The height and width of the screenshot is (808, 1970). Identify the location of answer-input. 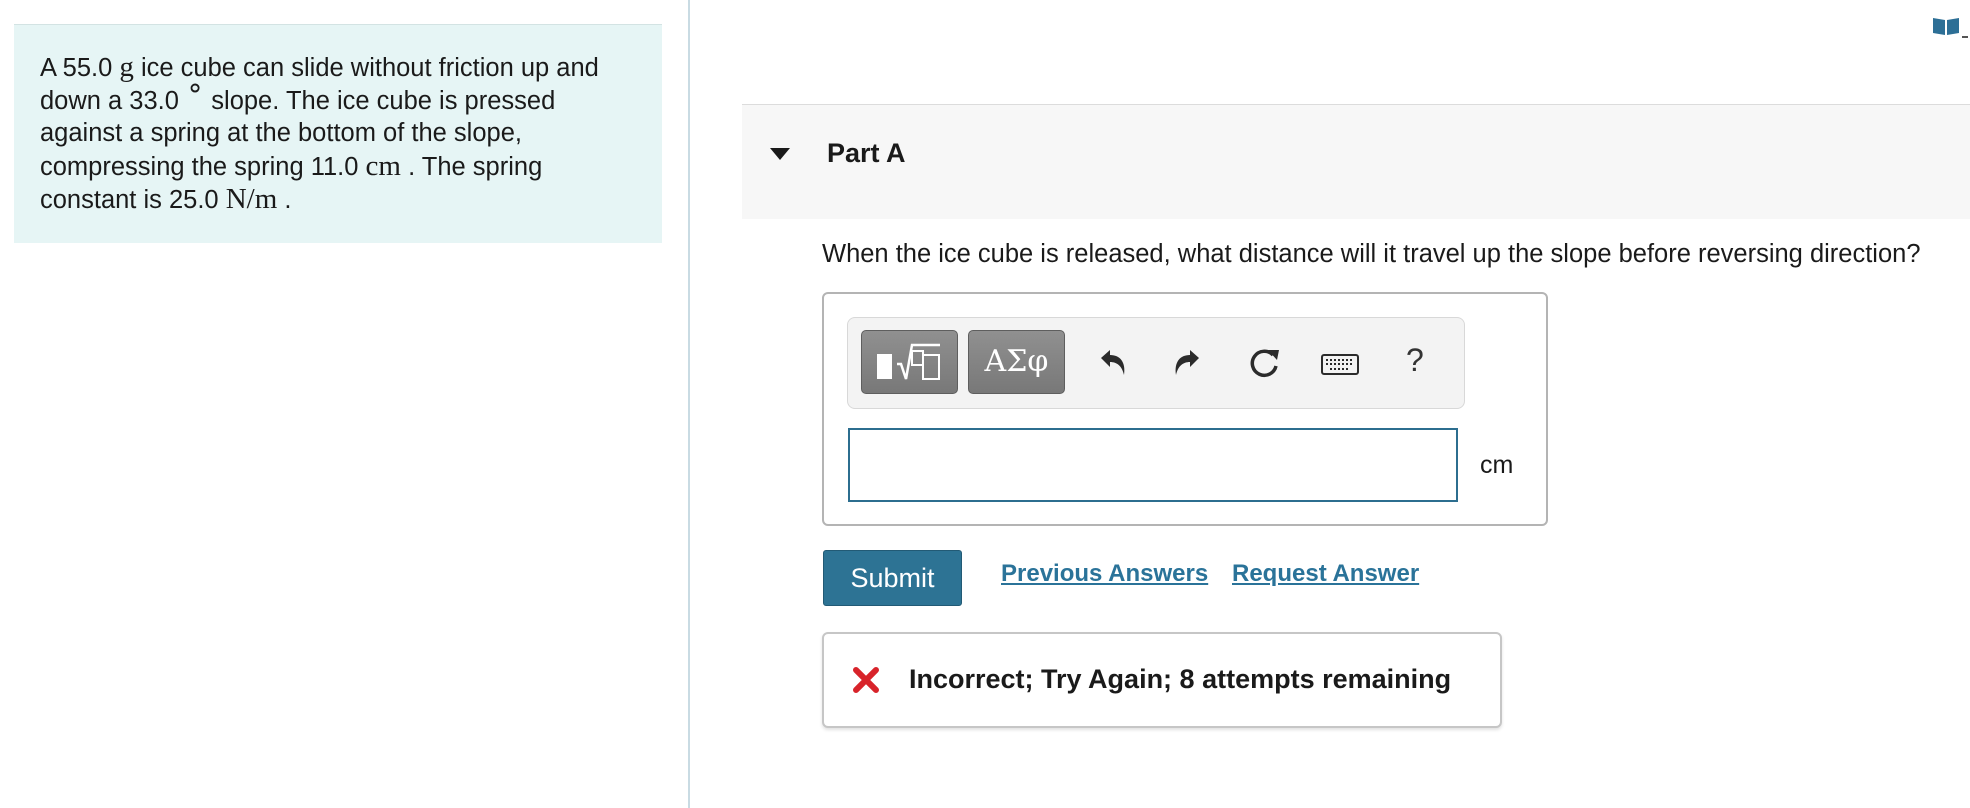
(1153, 465).